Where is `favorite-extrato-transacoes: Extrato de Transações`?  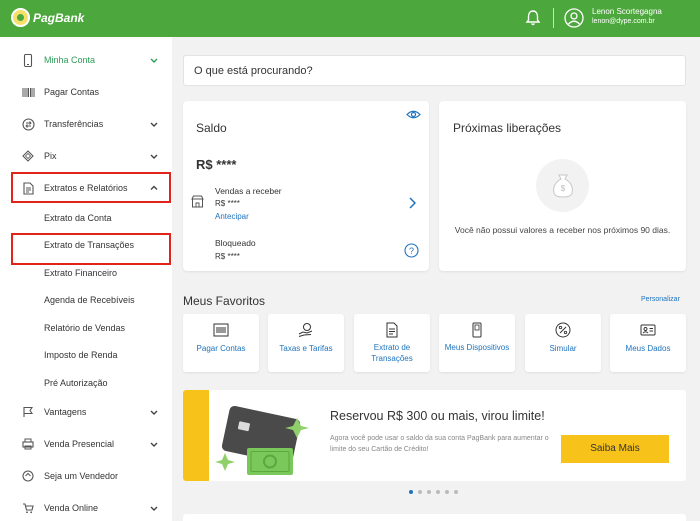 favorite-extrato-transacoes: Extrato de Transações is located at coordinates (392, 343).